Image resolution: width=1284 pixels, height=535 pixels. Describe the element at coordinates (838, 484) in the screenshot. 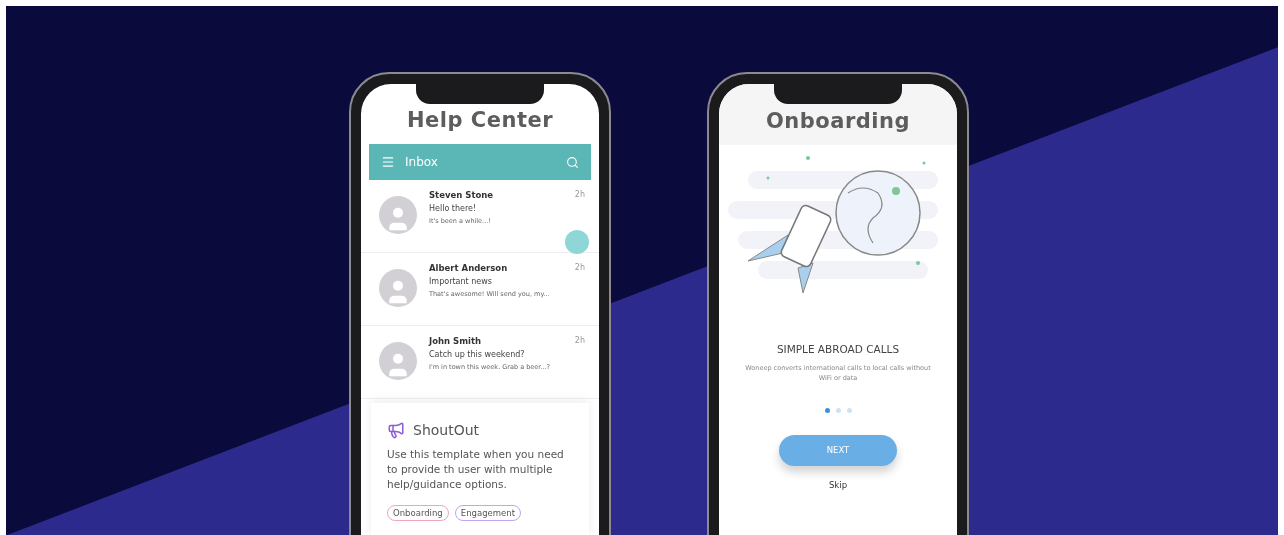

I see `skip-link: Skip` at that location.